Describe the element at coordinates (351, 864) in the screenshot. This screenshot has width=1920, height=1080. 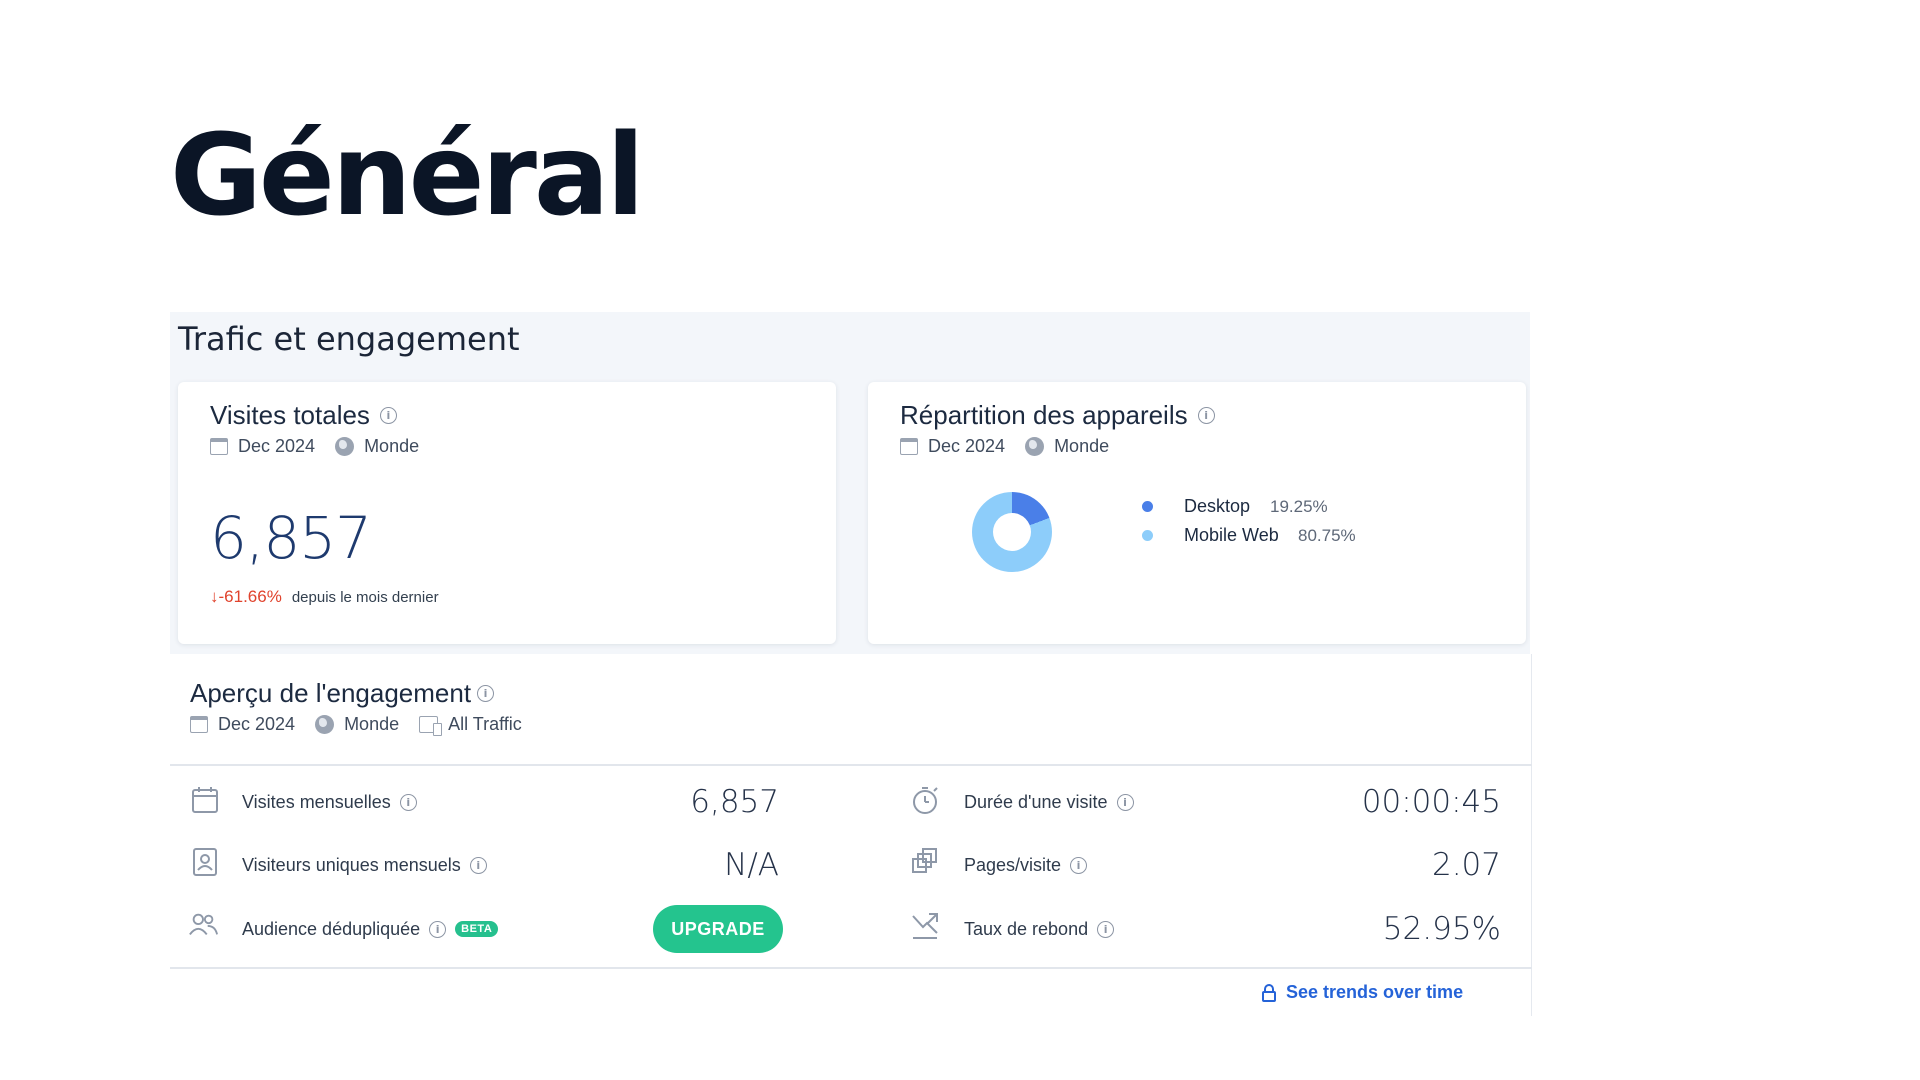
I see `metric-label: Visiteurs uniques mensuels` at that location.